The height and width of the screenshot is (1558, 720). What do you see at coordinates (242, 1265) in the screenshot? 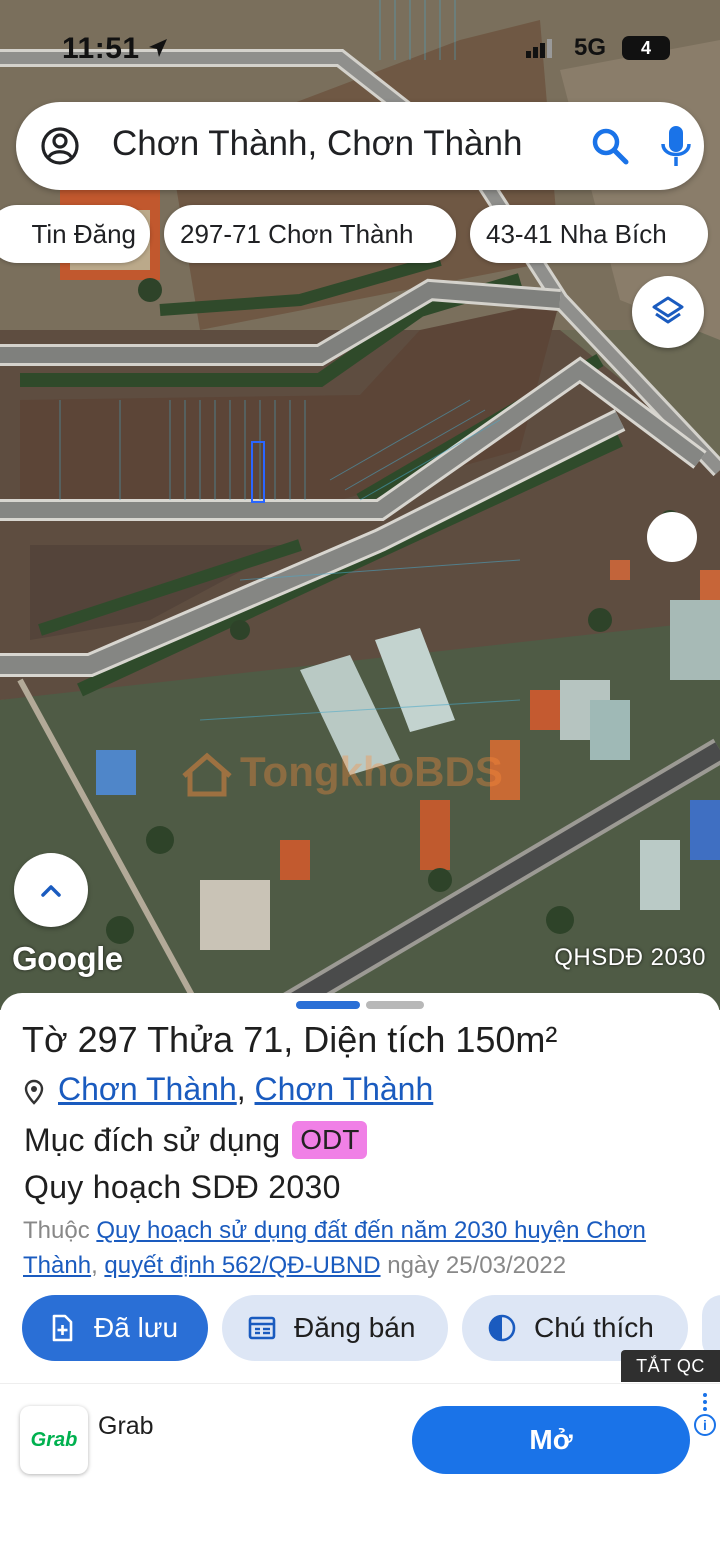
I see `decision-link: quyết định 562/QĐ-UBND` at bounding box center [242, 1265].